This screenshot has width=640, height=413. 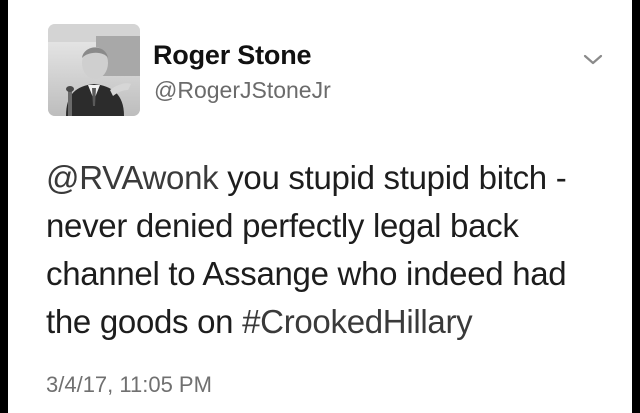 I want to click on chevron-down-icon, so click(x=593, y=60).